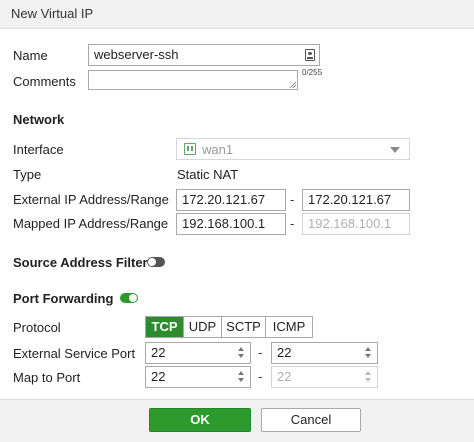  Describe the element at coordinates (165, 327) in the screenshot. I see `protocol-tcp: TCP` at that location.